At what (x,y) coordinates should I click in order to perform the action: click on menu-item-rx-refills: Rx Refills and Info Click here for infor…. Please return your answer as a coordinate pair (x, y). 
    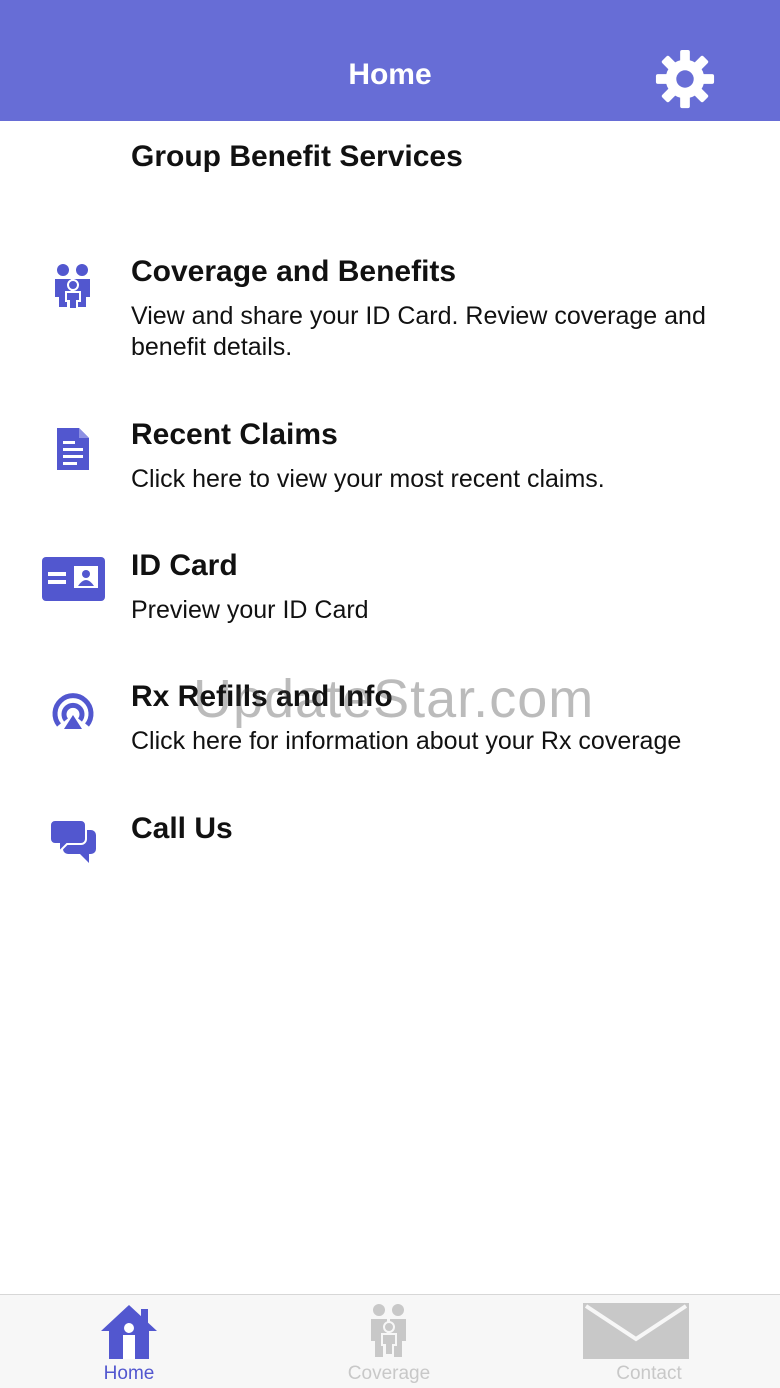
    Looking at the image, I should click on (390, 725).